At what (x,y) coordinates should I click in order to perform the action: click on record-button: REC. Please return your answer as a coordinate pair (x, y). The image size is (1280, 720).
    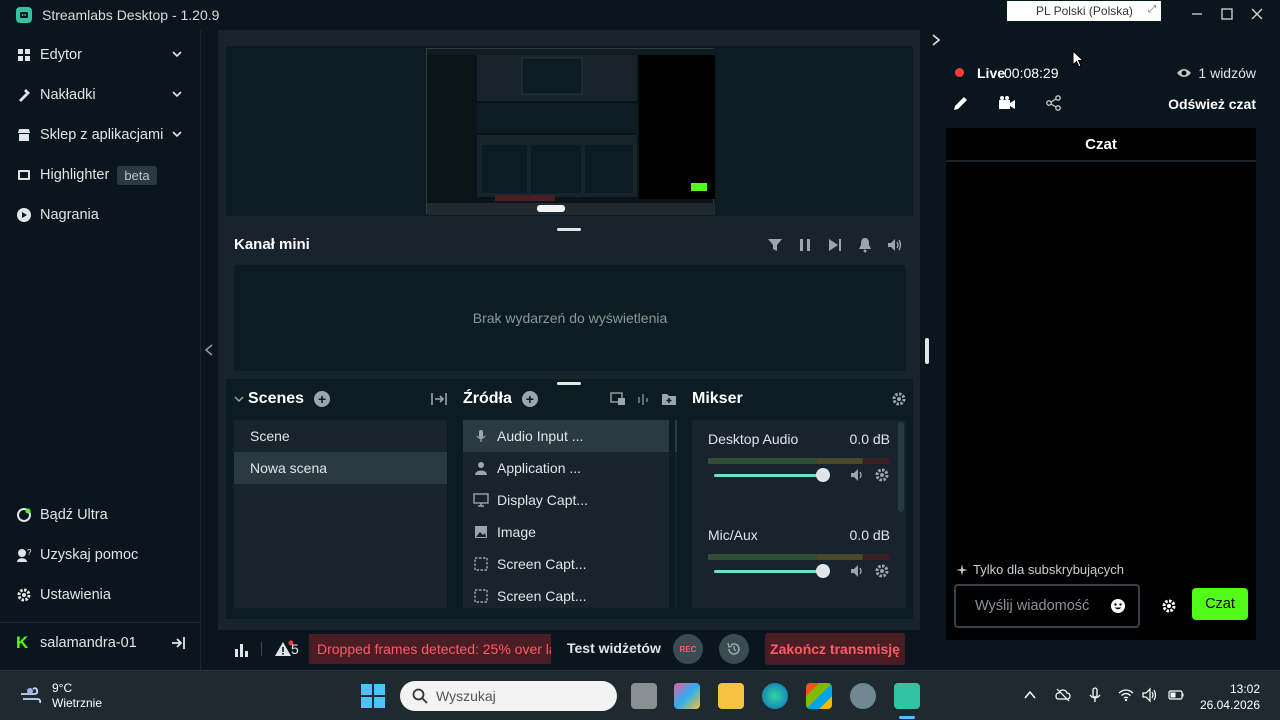
    Looking at the image, I should click on (688, 649).